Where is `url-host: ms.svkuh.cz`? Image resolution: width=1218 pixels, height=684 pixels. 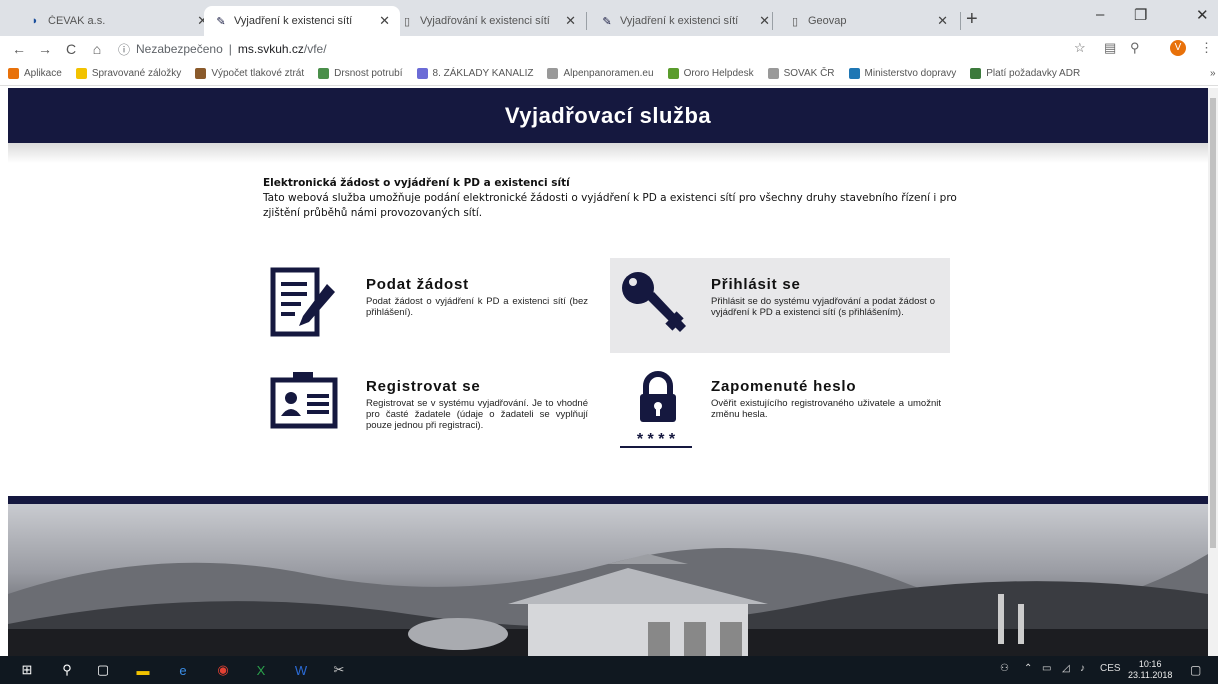
url-host: ms.svkuh.cz is located at coordinates (270, 49).